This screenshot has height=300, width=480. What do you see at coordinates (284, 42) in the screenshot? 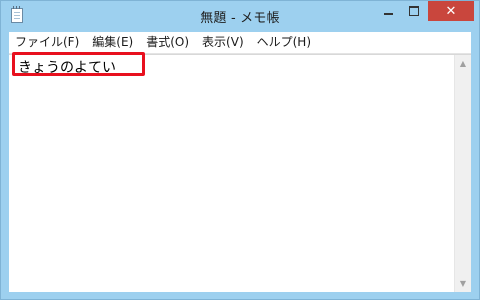
I see `menu-help: ヘルプ(H)` at bounding box center [284, 42].